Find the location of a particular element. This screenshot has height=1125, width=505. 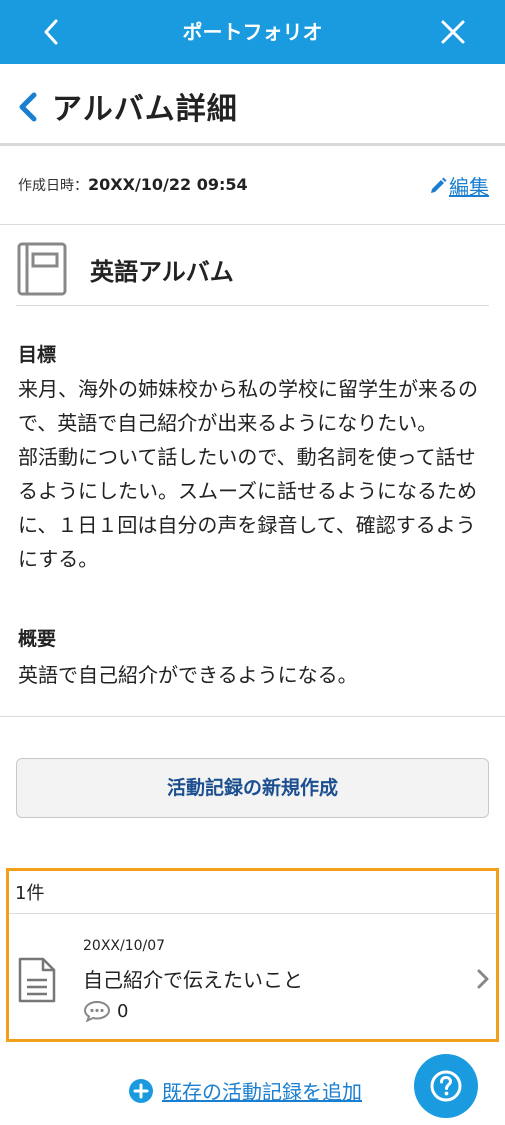

back-chevron-icon is located at coordinates (28, 107).